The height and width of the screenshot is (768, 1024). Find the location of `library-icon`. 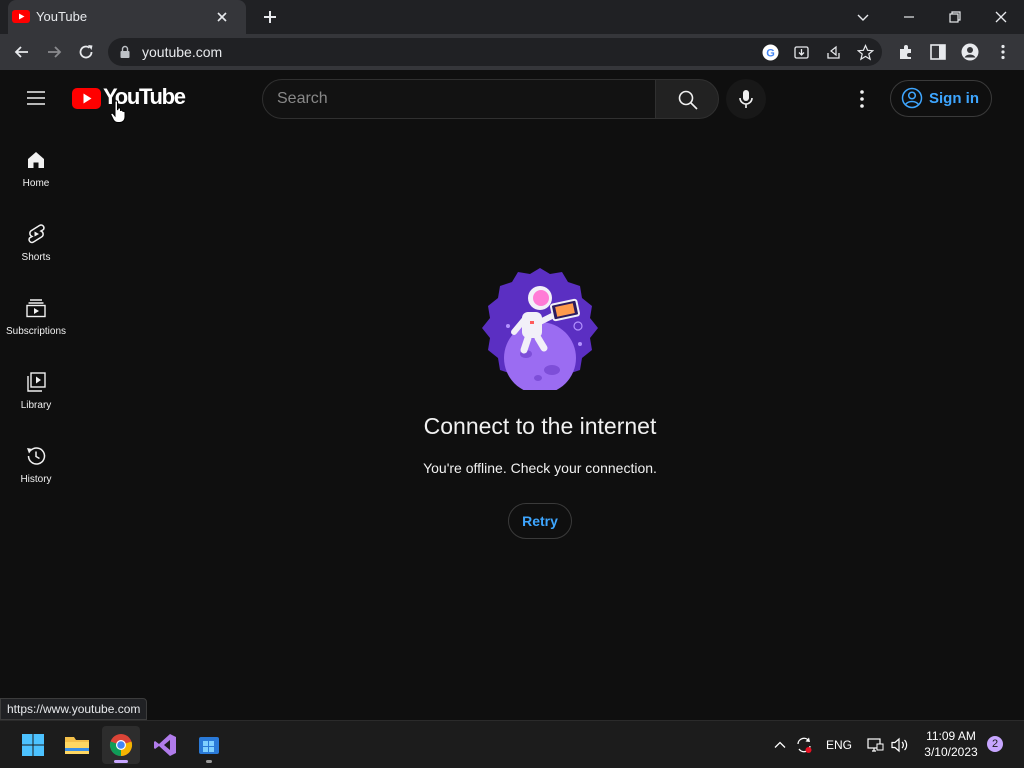

library-icon is located at coordinates (36, 382).